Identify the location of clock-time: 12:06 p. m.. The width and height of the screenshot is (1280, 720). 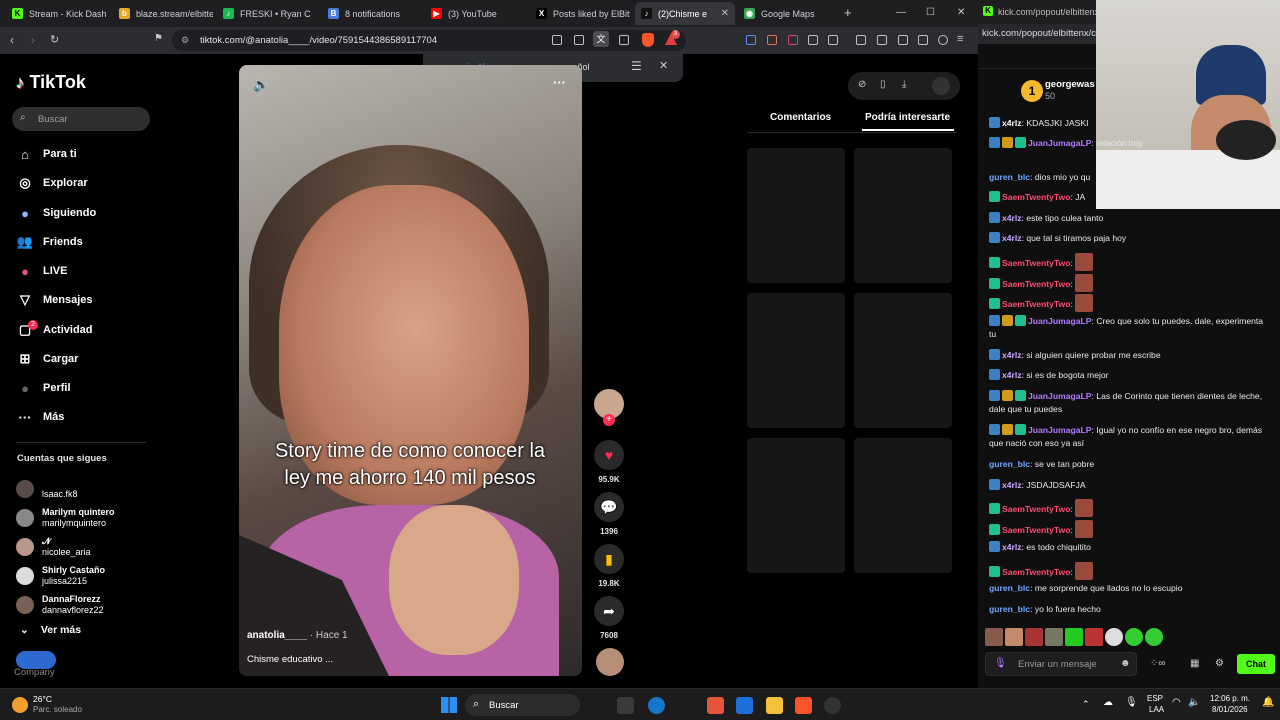
(1230, 698).